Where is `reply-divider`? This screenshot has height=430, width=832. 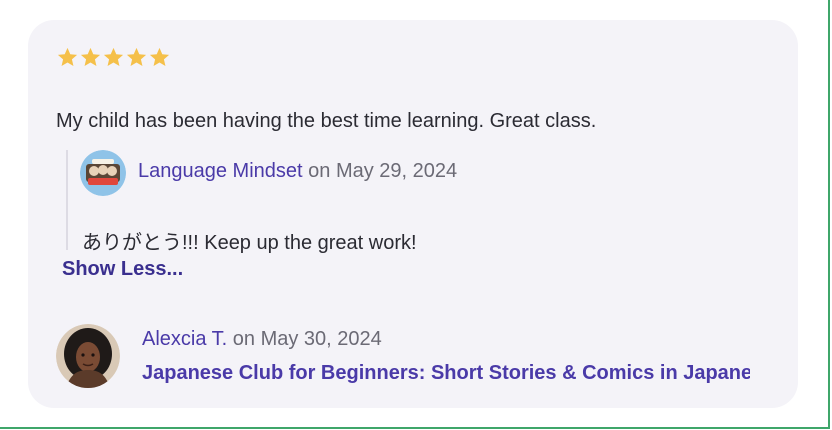
reply-divider is located at coordinates (67, 200).